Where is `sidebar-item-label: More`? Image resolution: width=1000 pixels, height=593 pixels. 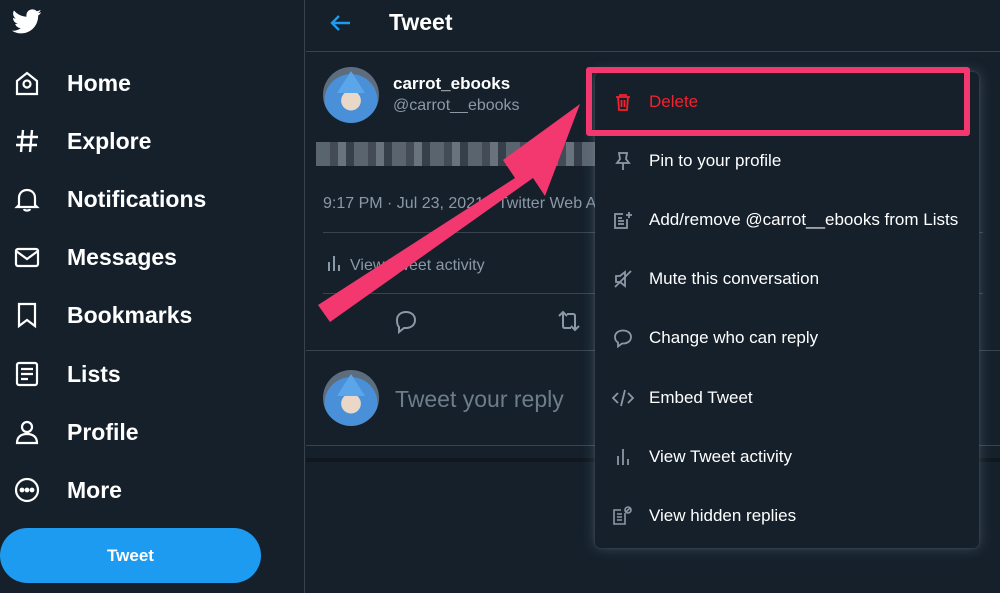
sidebar-item-label: More is located at coordinates (94, 489).